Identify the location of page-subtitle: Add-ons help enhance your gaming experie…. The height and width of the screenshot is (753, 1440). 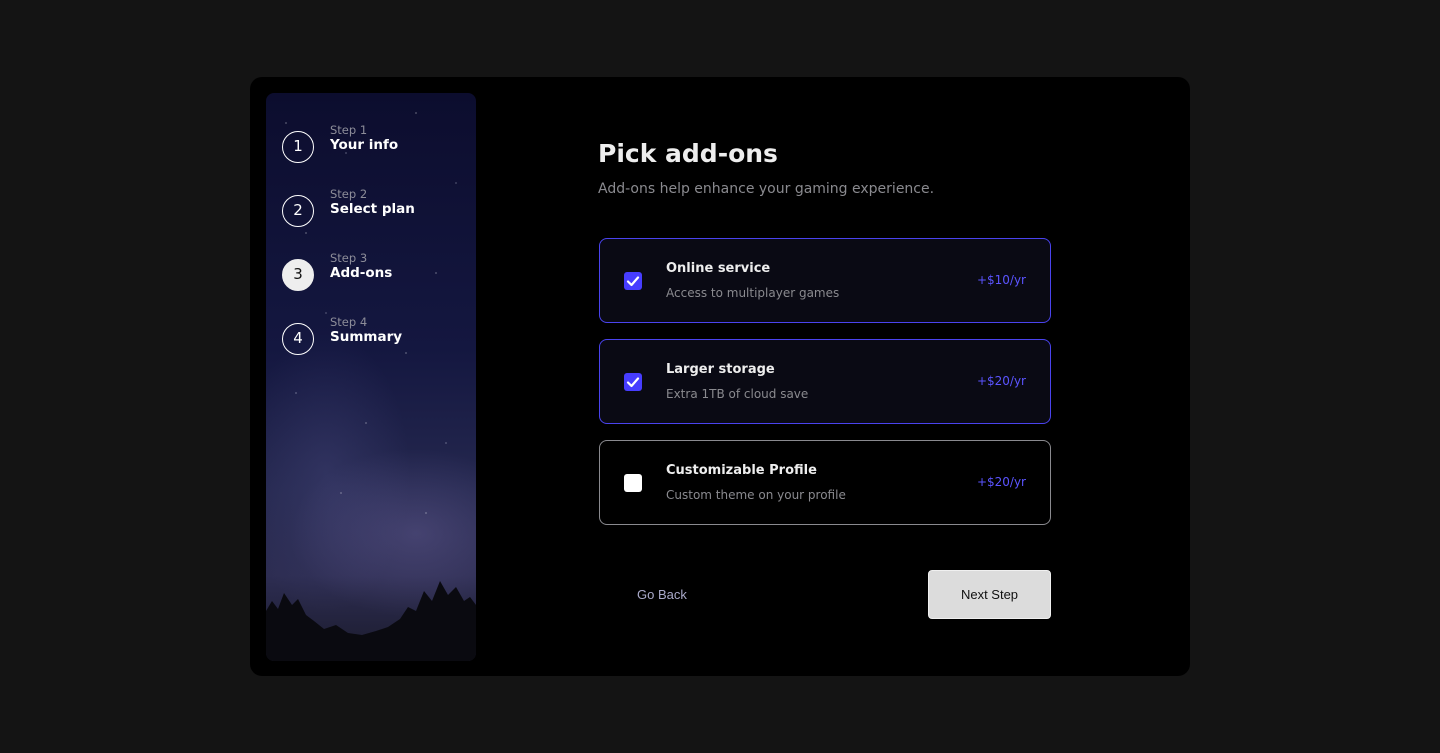
(766, 189).